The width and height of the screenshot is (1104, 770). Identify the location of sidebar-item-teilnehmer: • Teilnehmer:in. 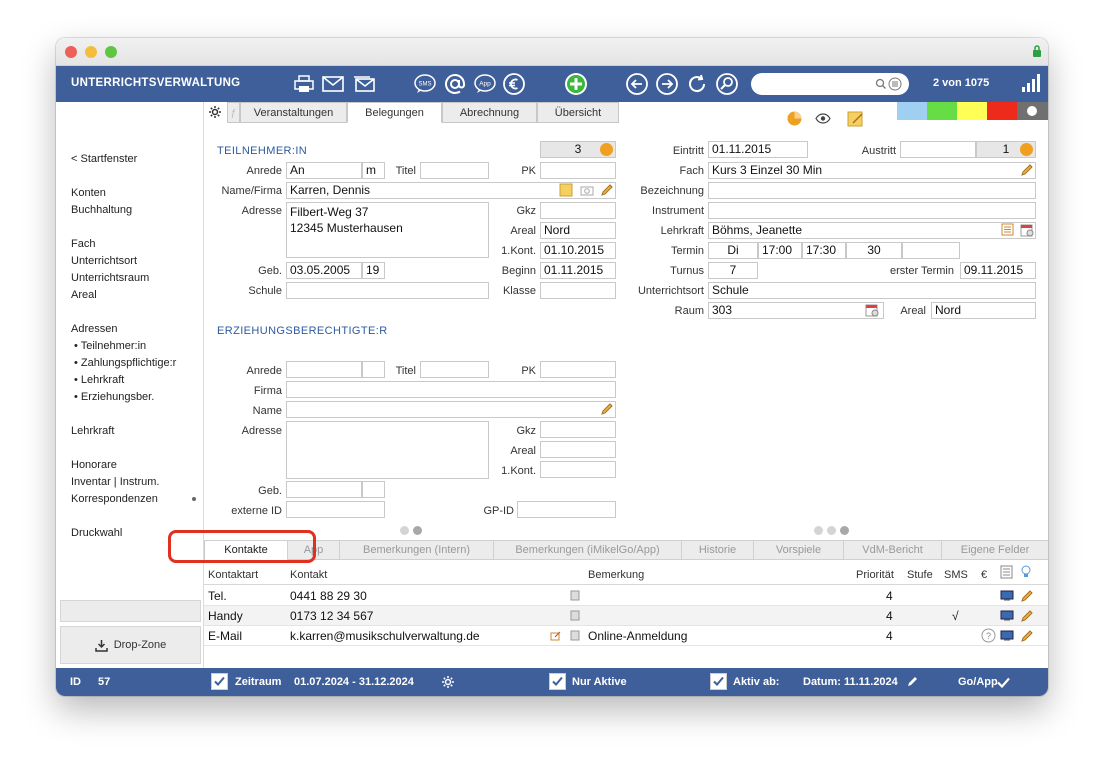
(110, 346).